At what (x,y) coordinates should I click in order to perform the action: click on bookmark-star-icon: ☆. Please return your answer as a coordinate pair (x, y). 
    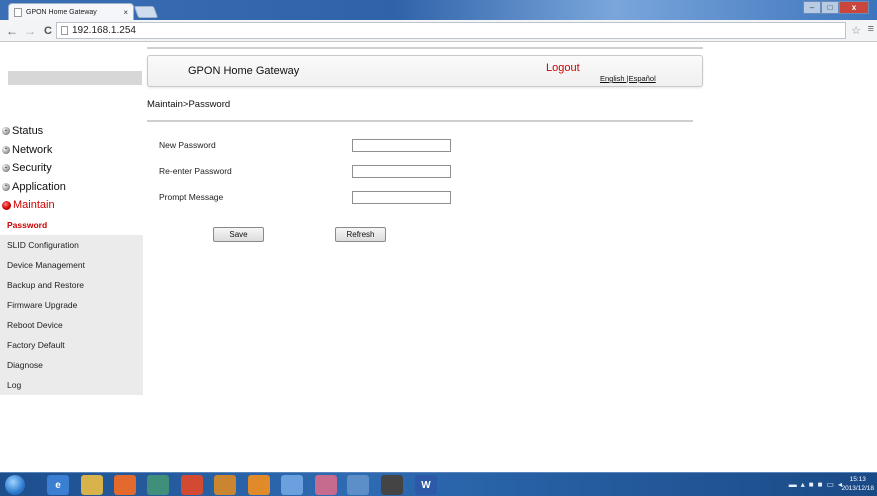
    Looking at the image, I should click on (856, 30).